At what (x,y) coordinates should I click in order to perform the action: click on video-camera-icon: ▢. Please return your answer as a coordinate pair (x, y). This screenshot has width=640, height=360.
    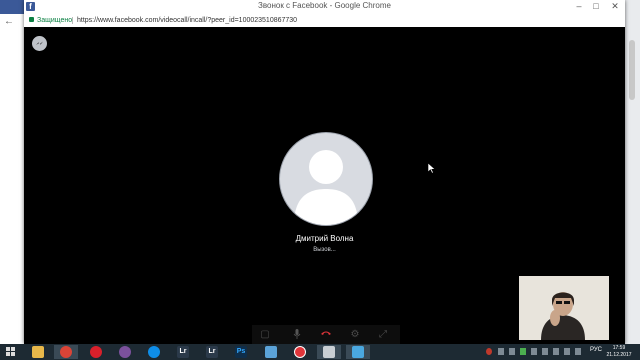
    Looking at the image, I should click on (265, 334).